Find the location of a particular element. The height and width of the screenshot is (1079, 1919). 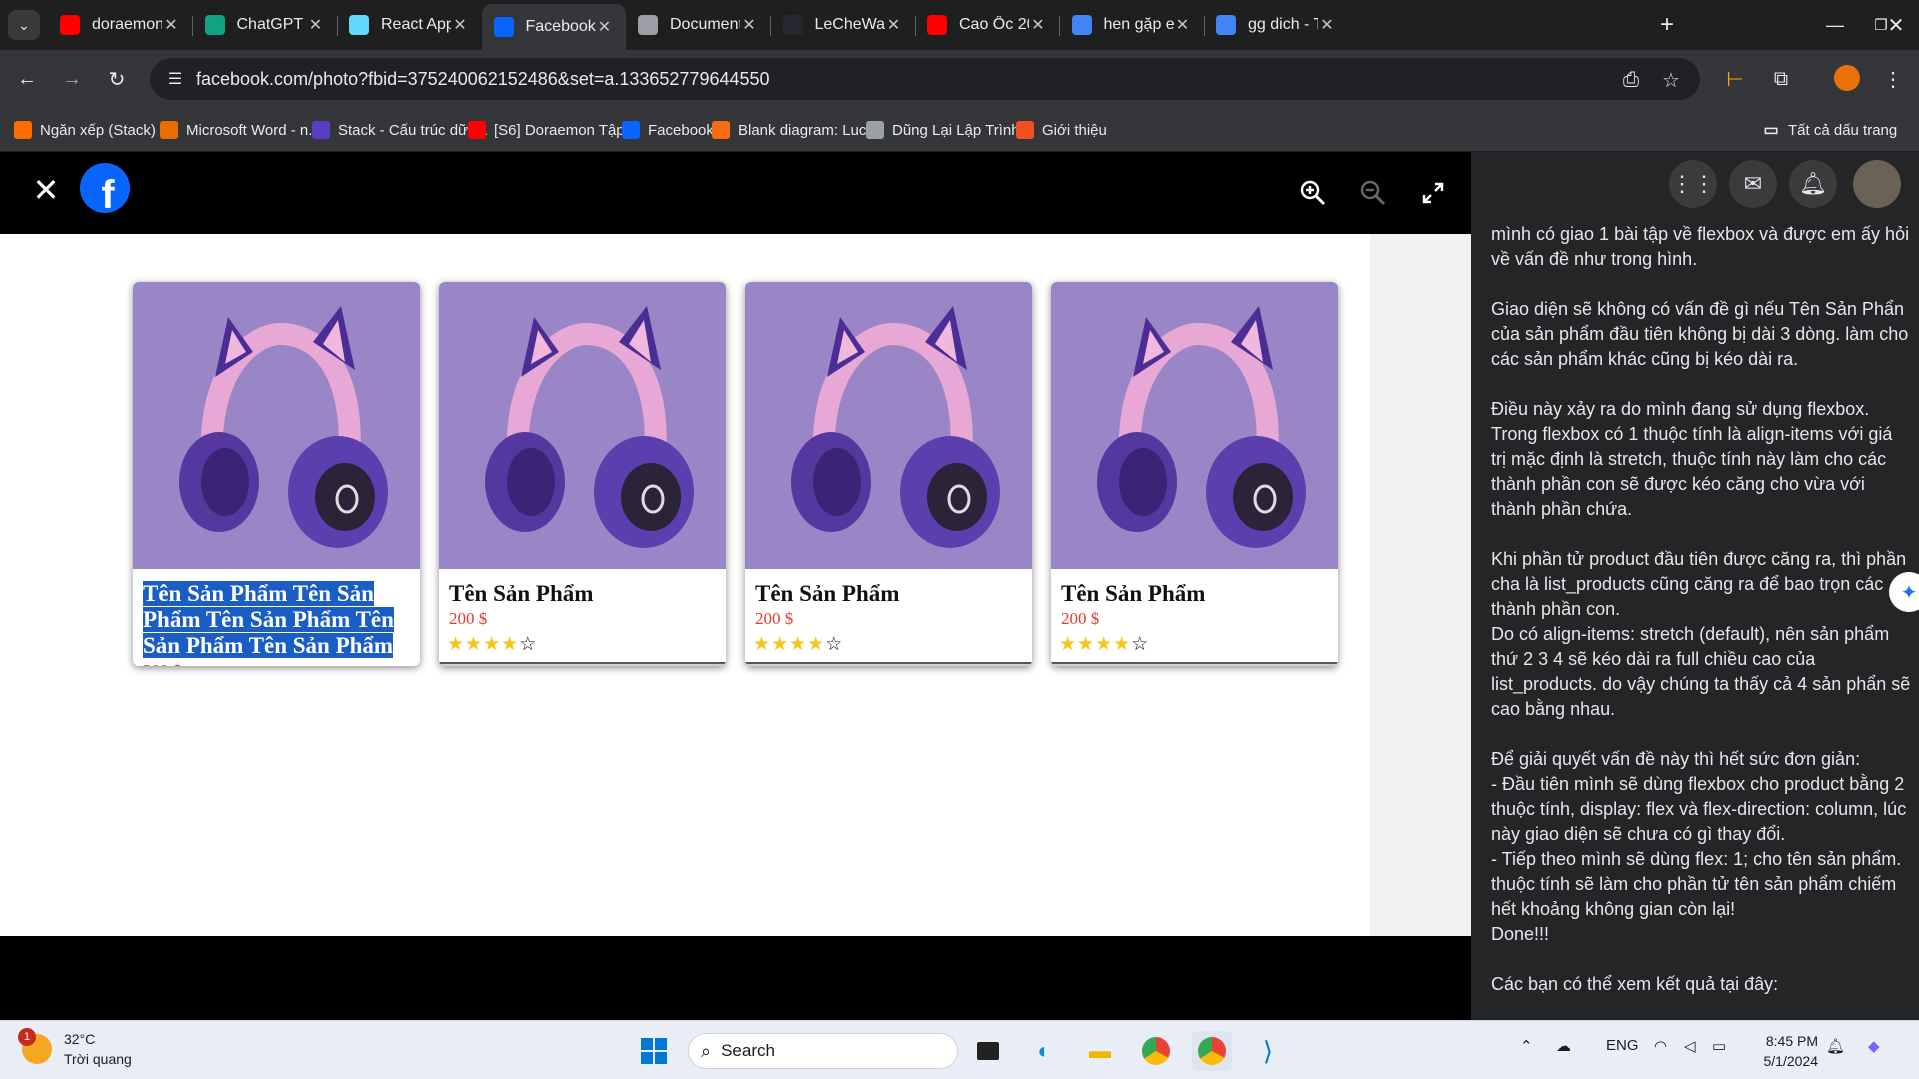

google-icon is located at coordinates (1226, 25).